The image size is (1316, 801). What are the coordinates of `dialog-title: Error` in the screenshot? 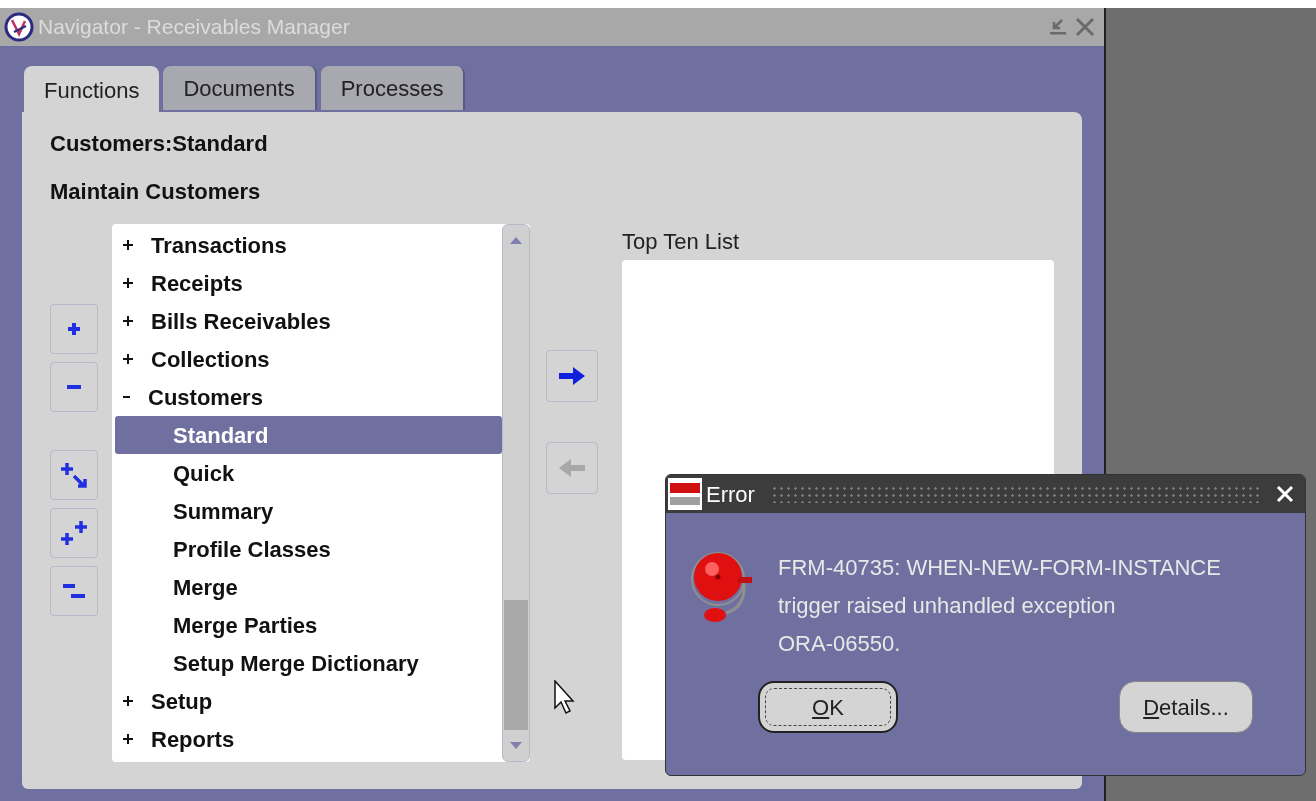 It's located at (730, 494).